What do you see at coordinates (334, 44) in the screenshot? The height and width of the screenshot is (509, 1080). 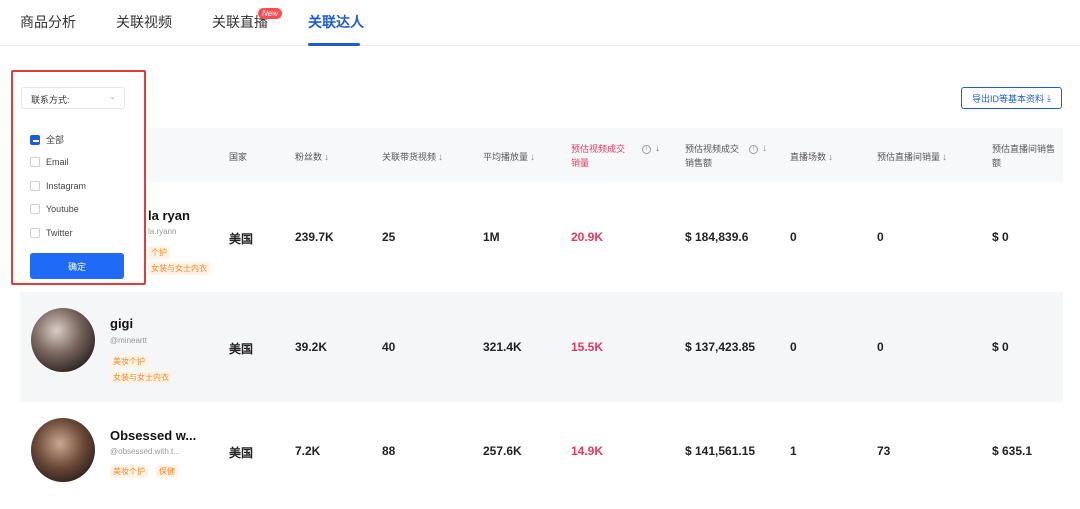 I see `active-tab-indicator` at bounding box center [334, 44].